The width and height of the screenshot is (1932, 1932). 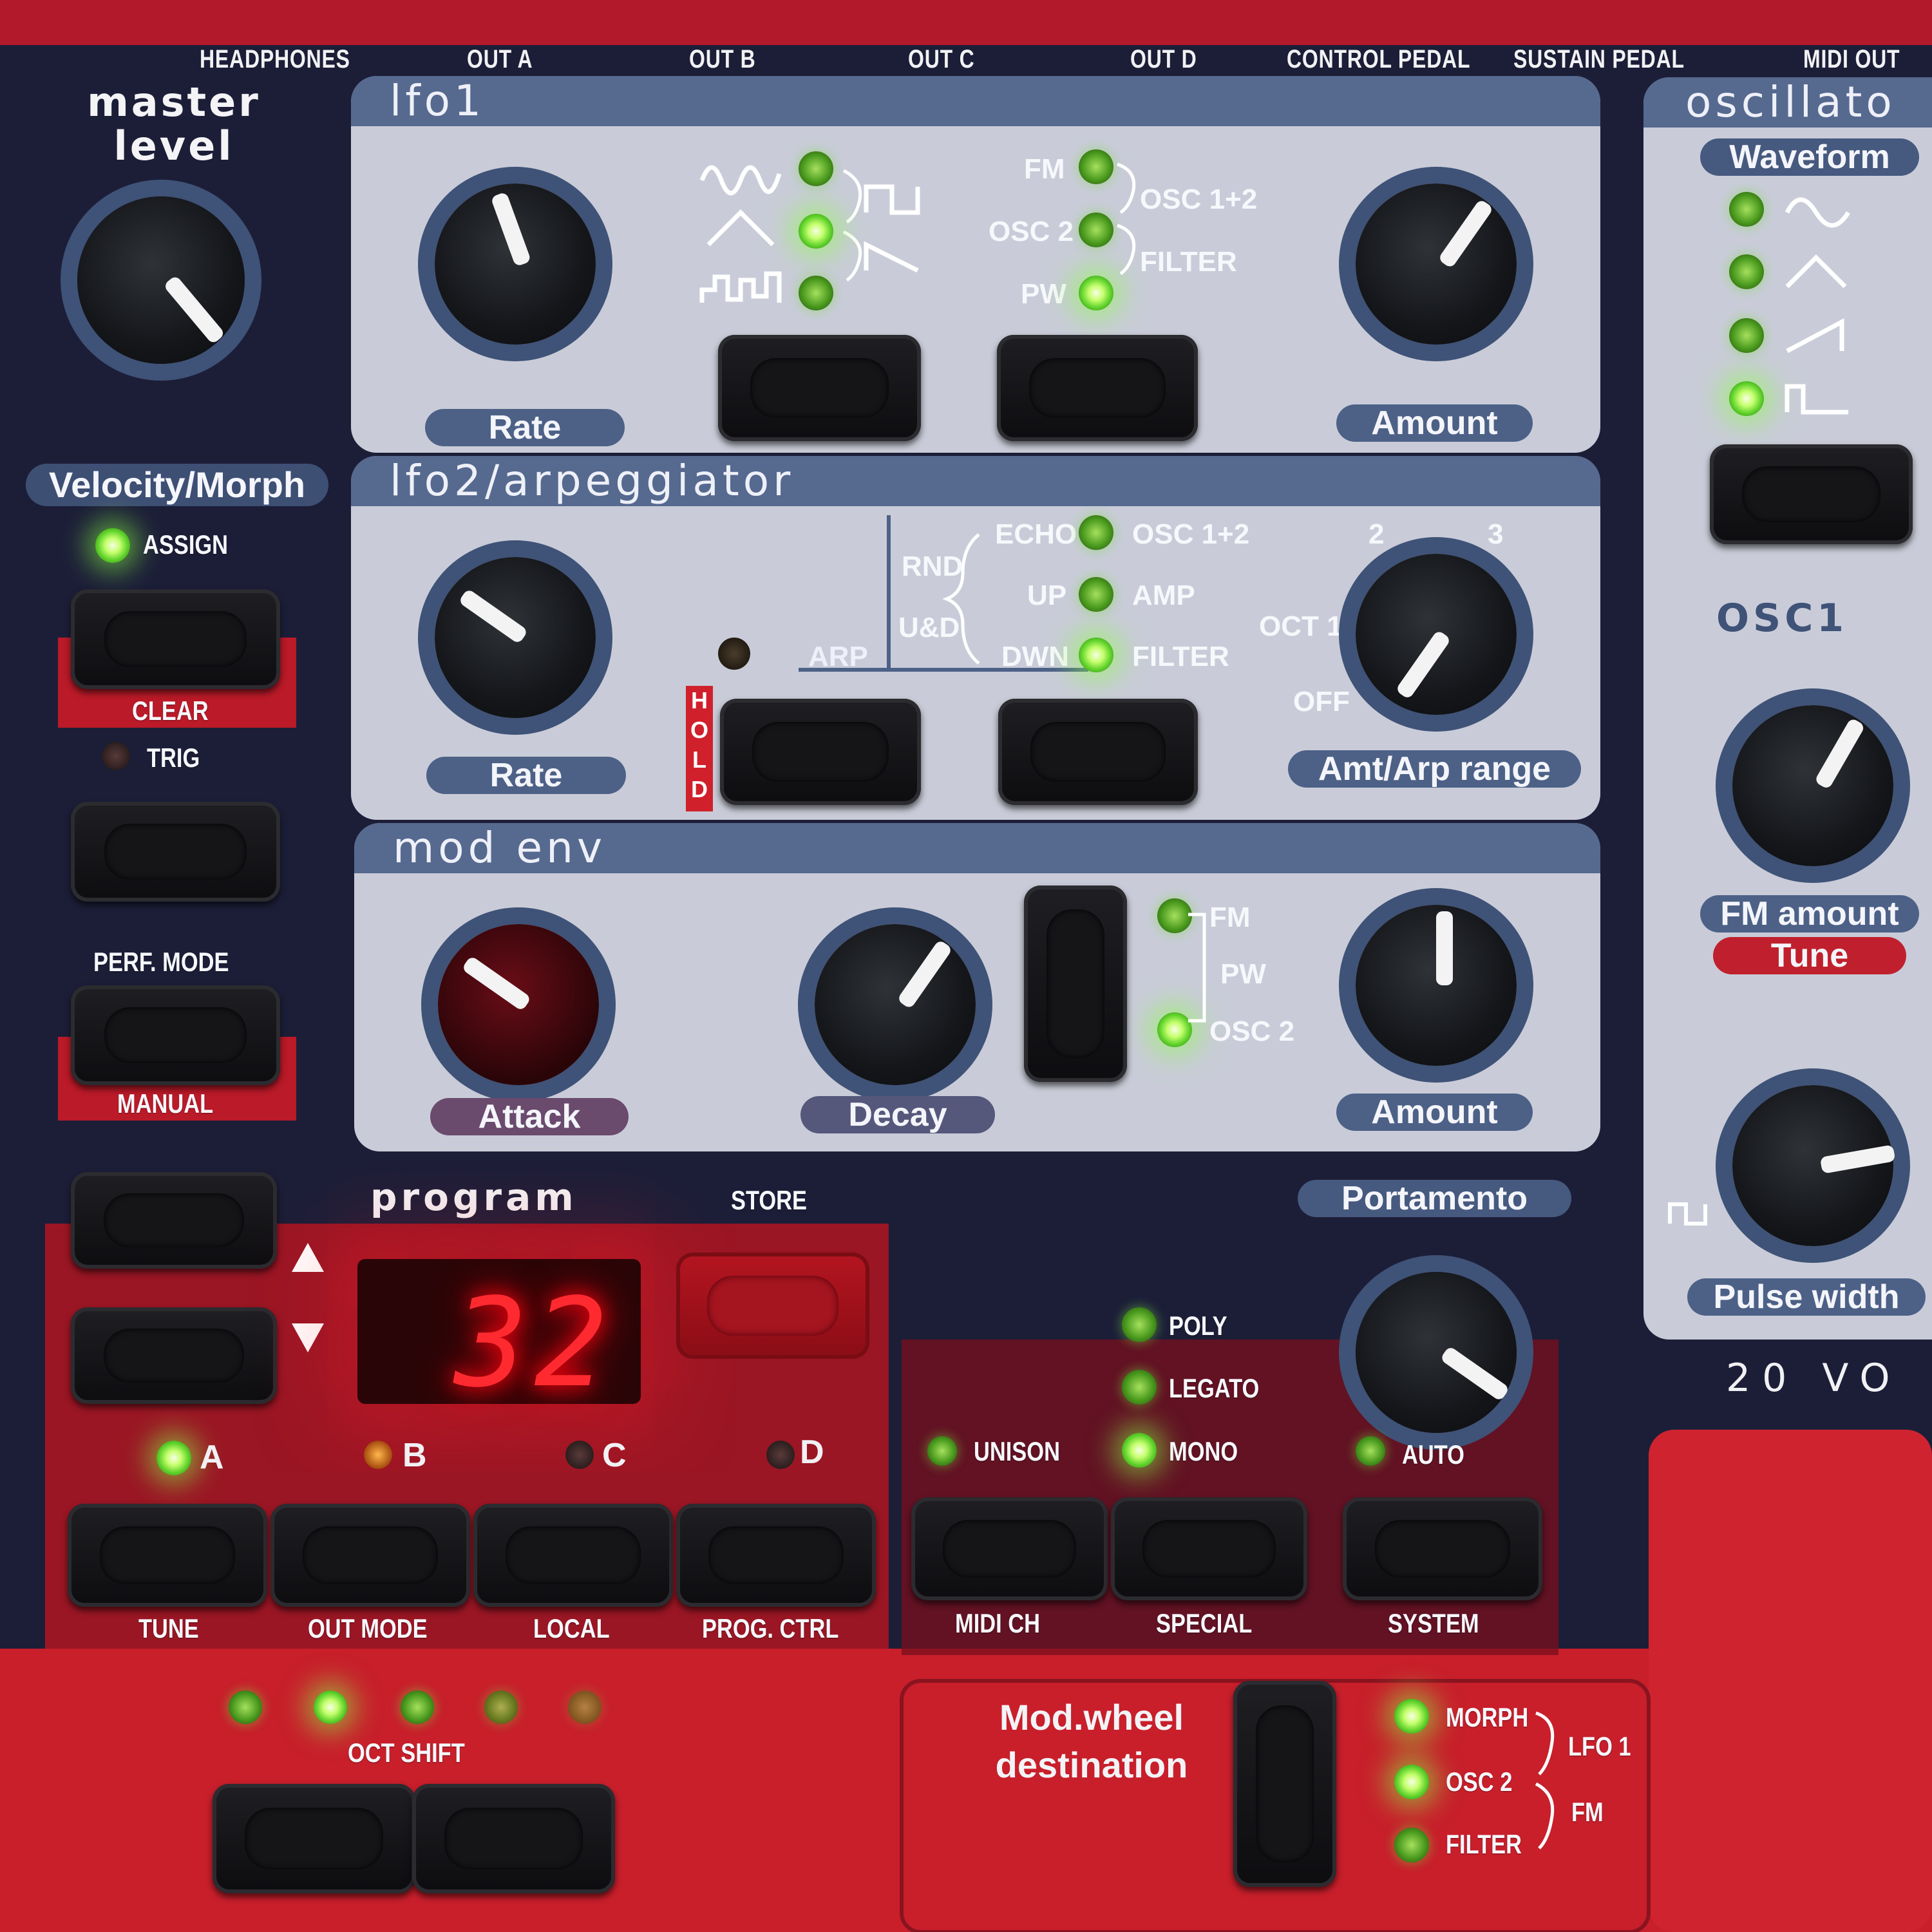 I want to click on mono-led, so click(x=1139, y=1450).